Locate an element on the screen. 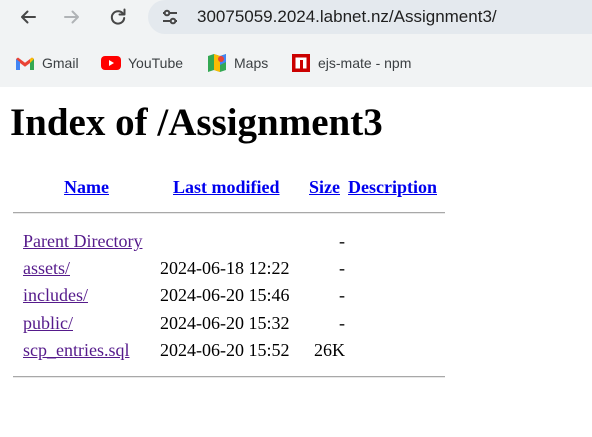 The height and width of the screenshot is (437, 592). maps-icon is located at coordinates (217, 63).